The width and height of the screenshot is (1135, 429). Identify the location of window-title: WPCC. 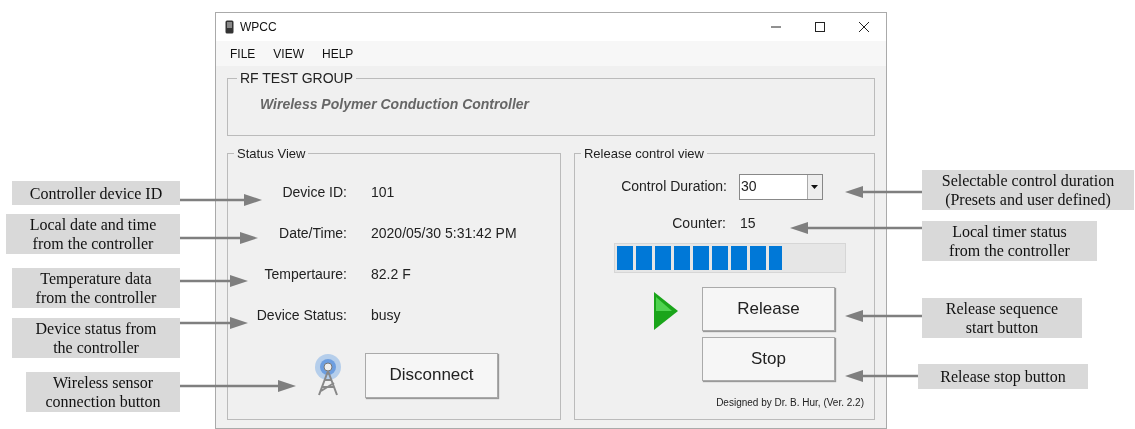
(258, 27).